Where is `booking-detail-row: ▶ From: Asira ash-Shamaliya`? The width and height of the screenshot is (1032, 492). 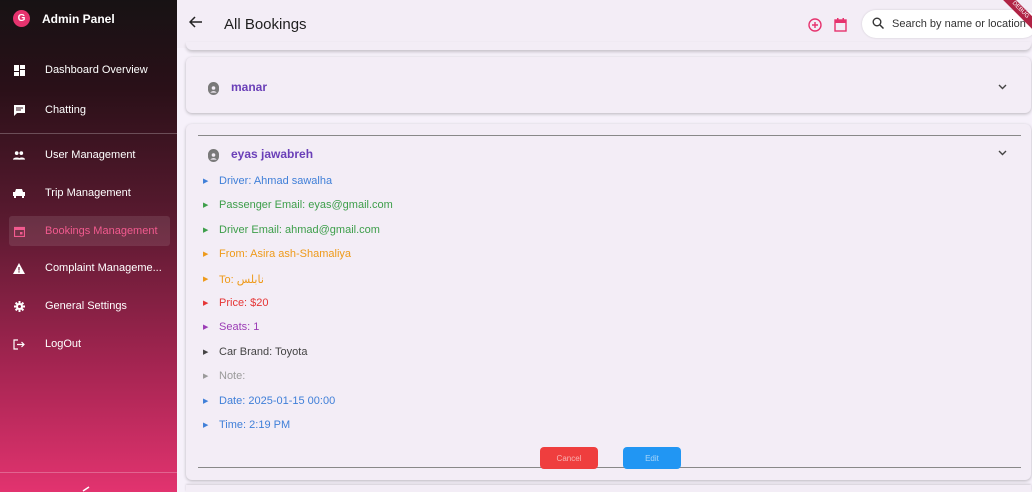
booking-detail-row: ▶ From: Asira ash-Shamaliya is located at coordinates (277, 254).